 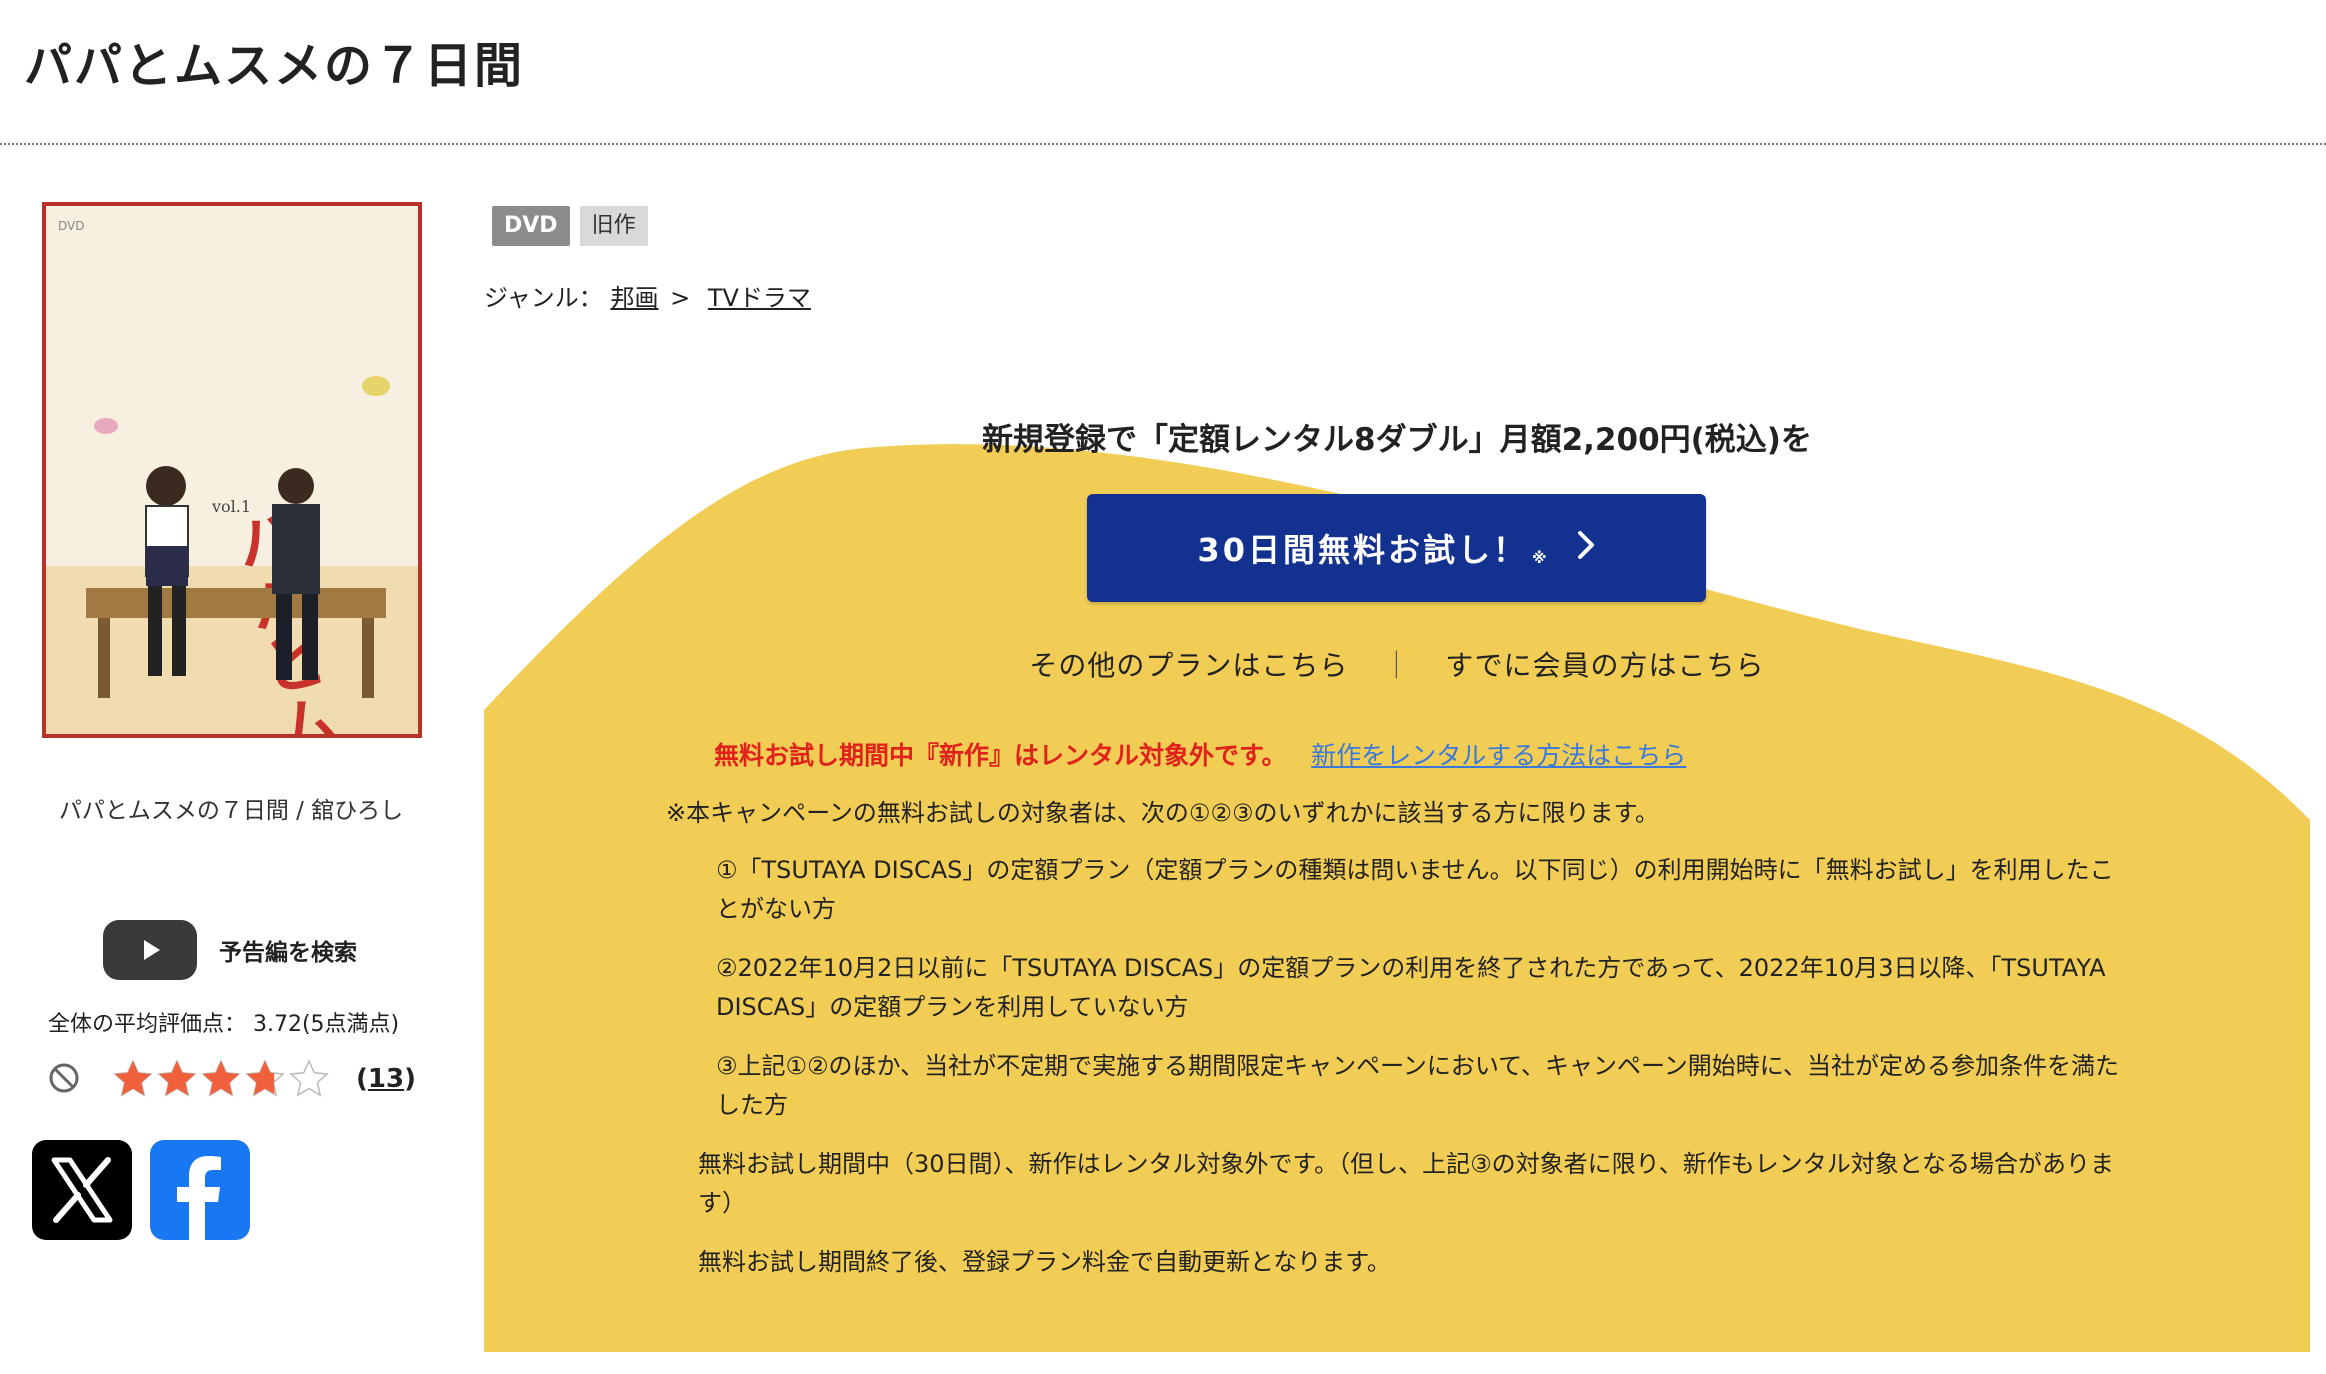 I want to click on badge-old-release: 旧作, so click(x=613, y=226).